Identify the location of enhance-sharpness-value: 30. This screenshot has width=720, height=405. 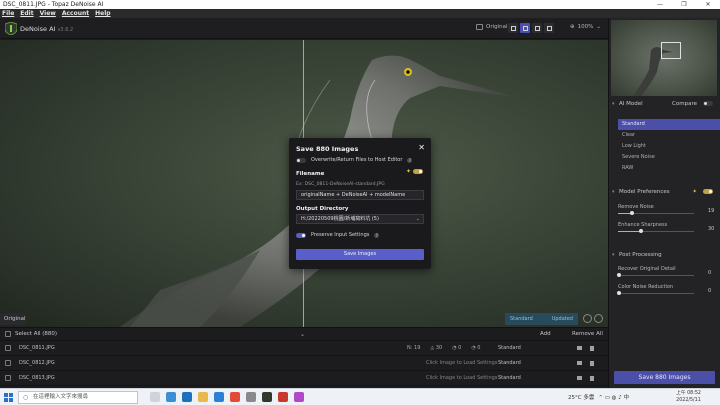
(711, 229).